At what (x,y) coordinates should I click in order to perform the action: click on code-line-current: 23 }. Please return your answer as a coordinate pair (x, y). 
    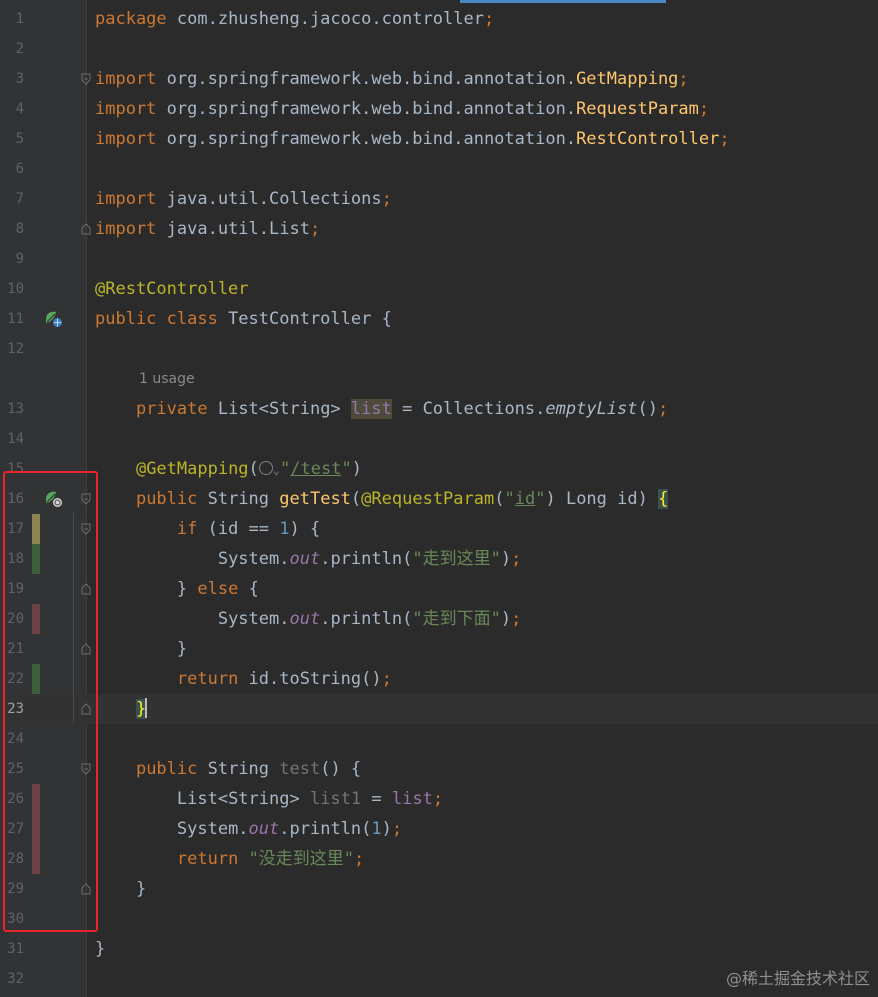
    Looking at the image, I should click on (439, 709).